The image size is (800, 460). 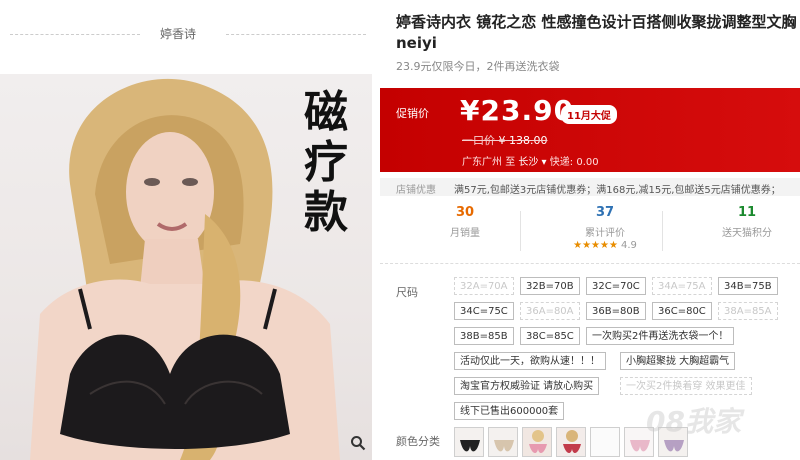 I want to click on size-option: 36C=80C, so click(x=682, y=311).